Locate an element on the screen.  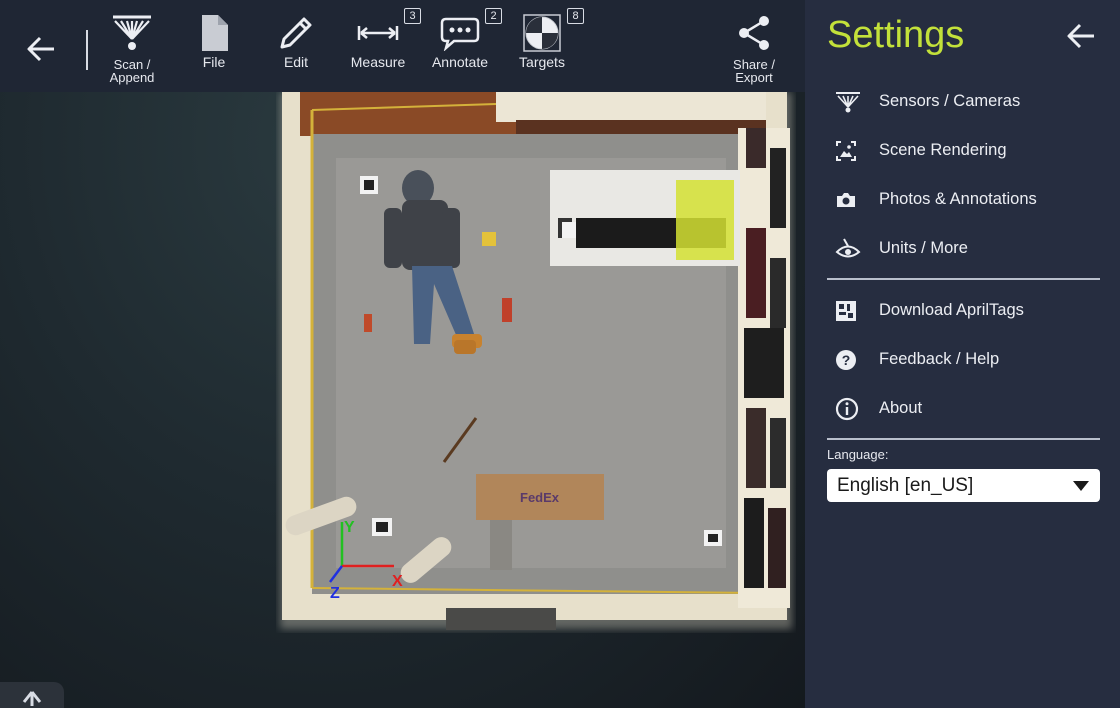
upload-icon is located at coordinates (32, 698).